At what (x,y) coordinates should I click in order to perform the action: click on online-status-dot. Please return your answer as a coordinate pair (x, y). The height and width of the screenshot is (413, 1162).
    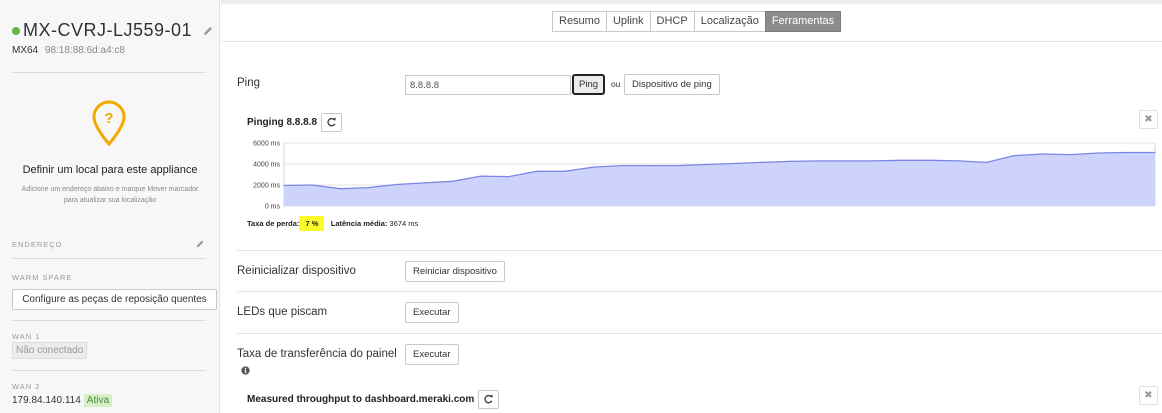
    Looking at the image, I should click on (16, 30).